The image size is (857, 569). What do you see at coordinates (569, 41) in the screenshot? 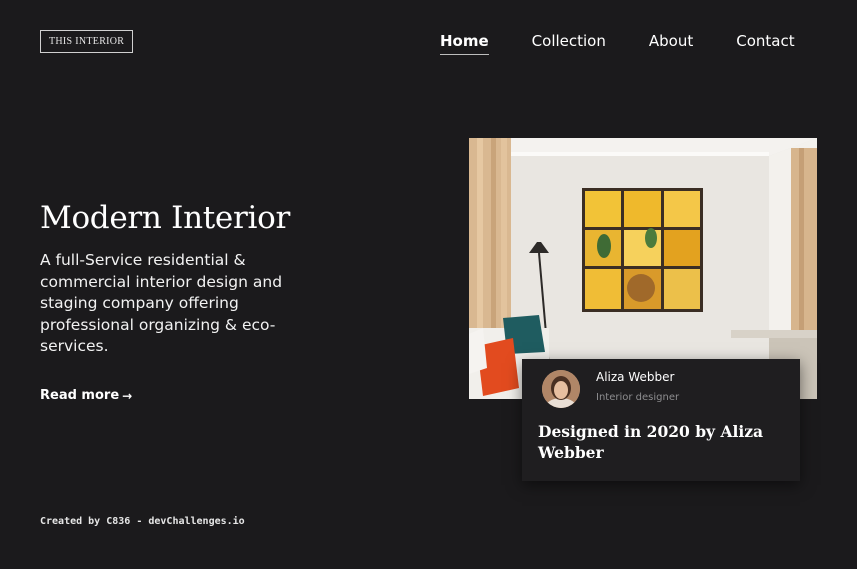
I see `nav-collection: Collection` at bounding box center [569, 41].